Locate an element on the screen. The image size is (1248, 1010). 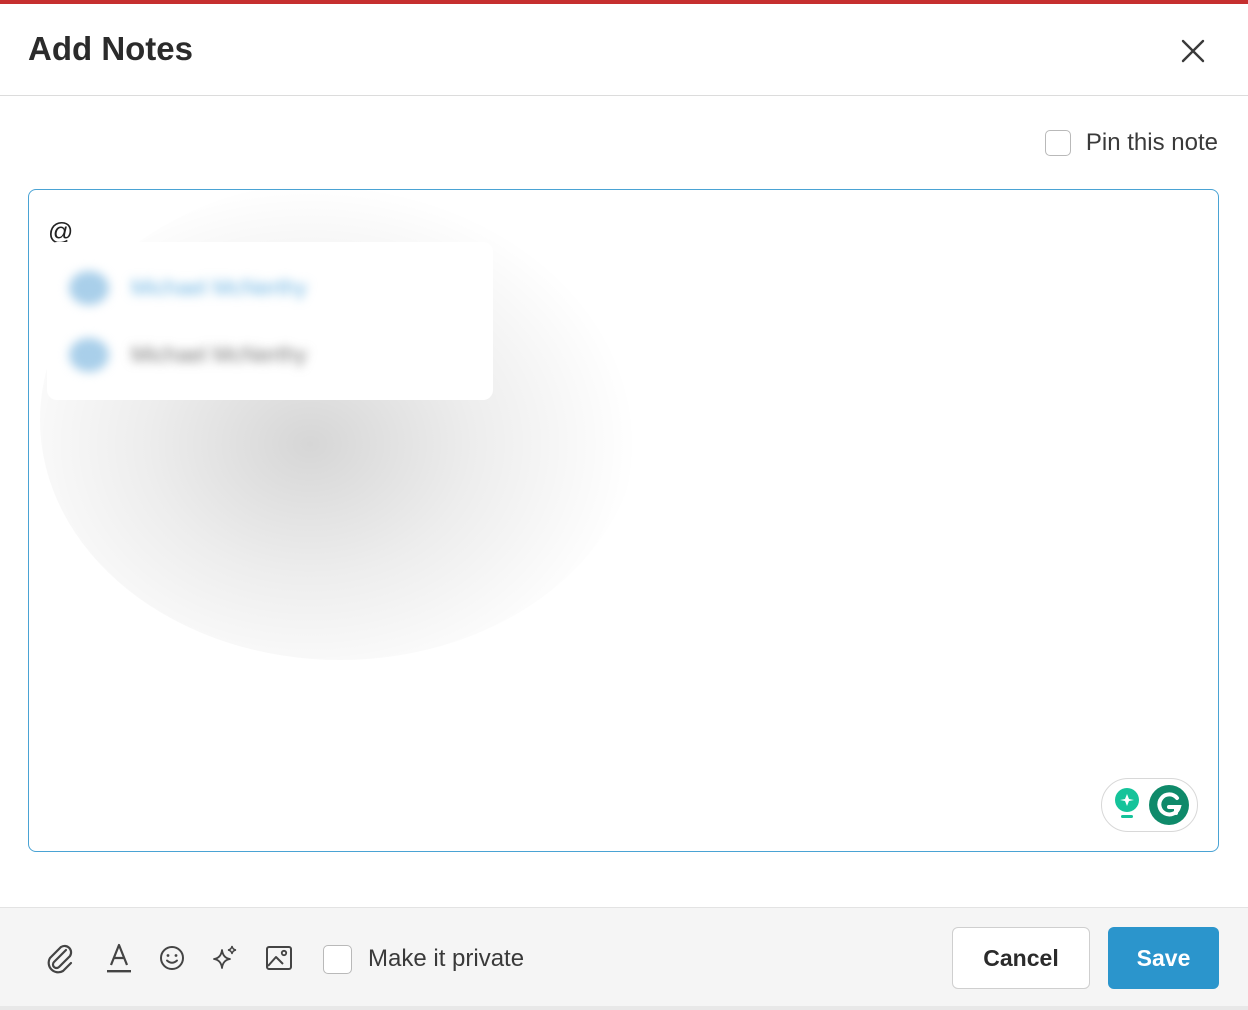
emoji-icon is located at coordinates (172, 958).